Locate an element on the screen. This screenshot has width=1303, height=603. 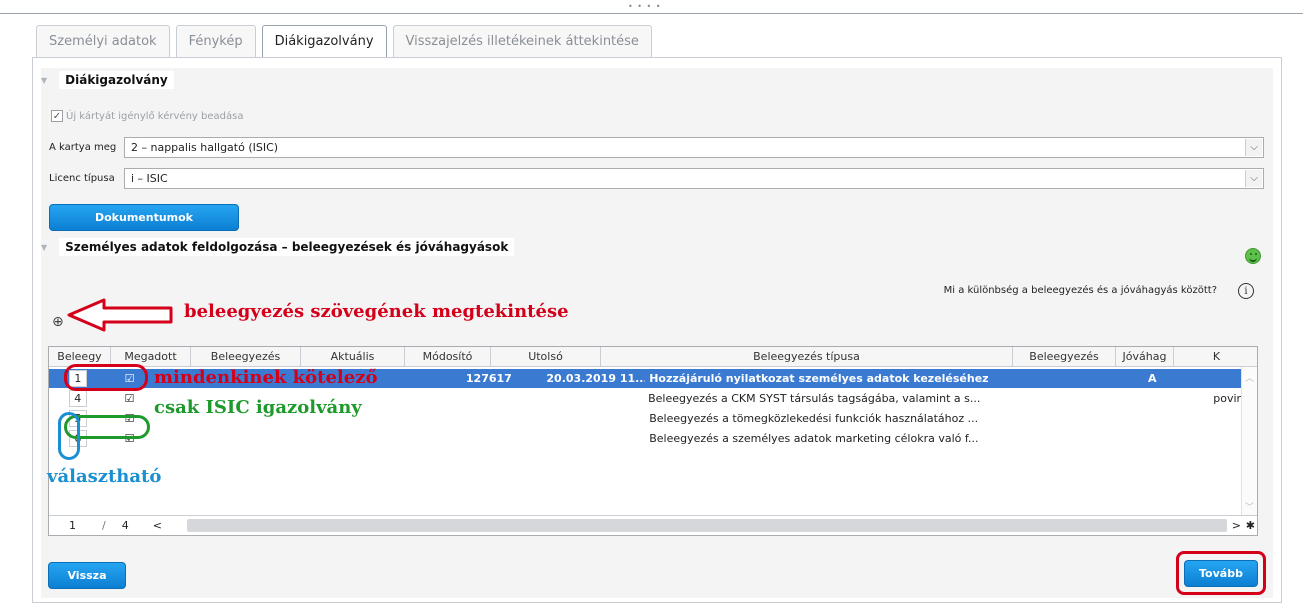
zoom-in-icon: ⊕ is located at coordinates (58, 322).